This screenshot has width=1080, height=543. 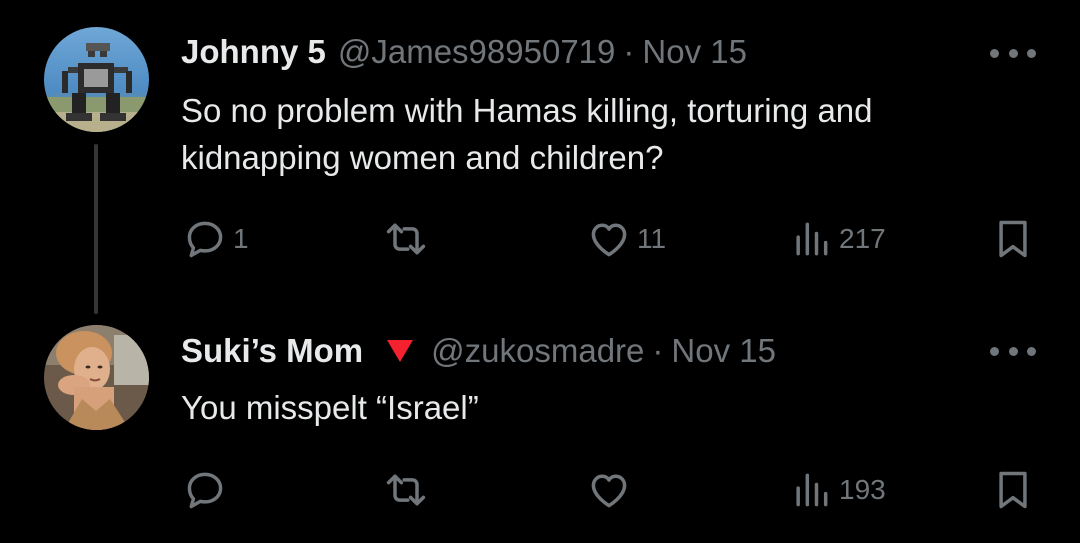 I want to click on like-button: 11, so click(x=626, y=239).